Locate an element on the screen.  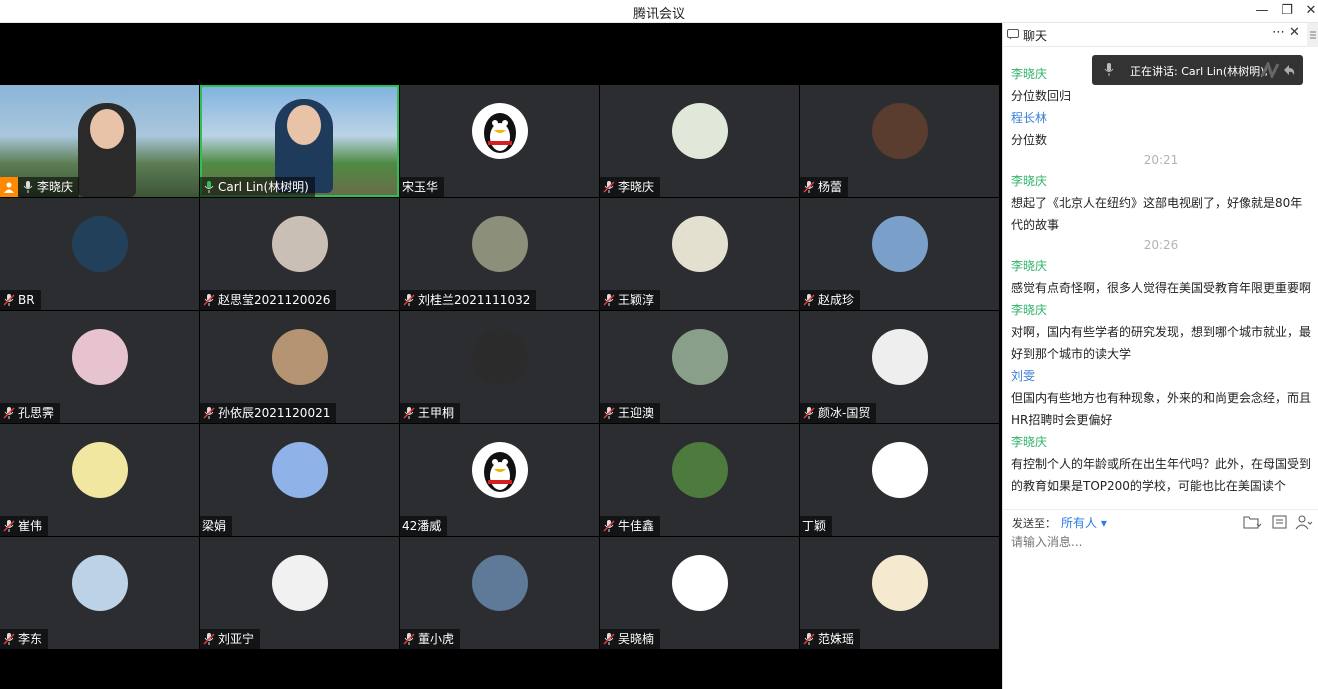
close-window-button: ✕ is located at coordinates (1309, 11).